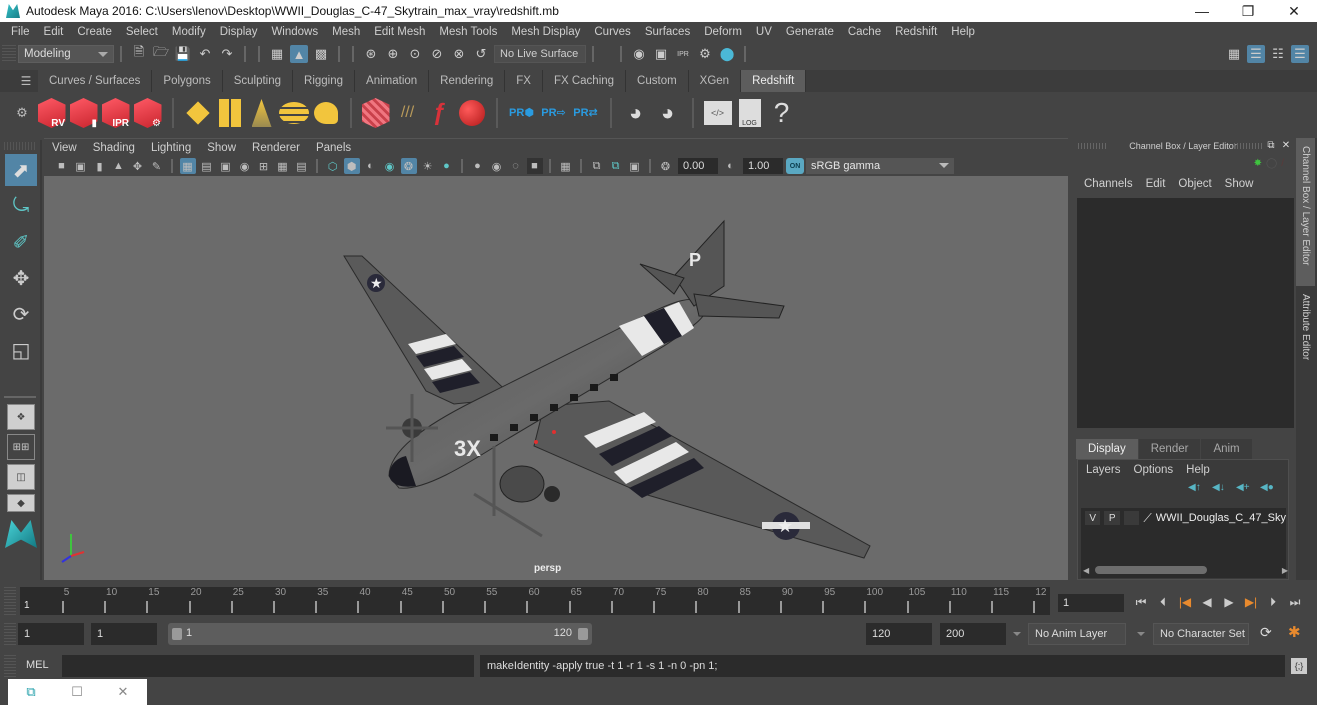 This screenshot has width=1317, height=705. I want to click on bookmark-icon: ▮, so click(100, 166).